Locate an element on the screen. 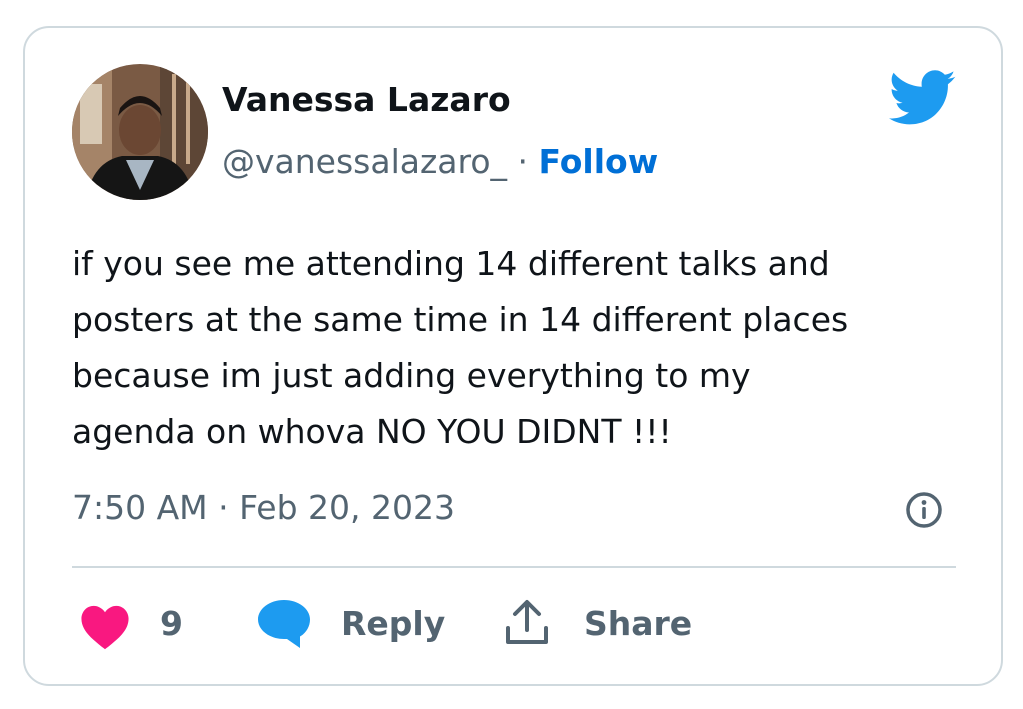 The height and width of the screenshot is (709, 1023). speech-bubble-icon is located at coordinates (284, 624).